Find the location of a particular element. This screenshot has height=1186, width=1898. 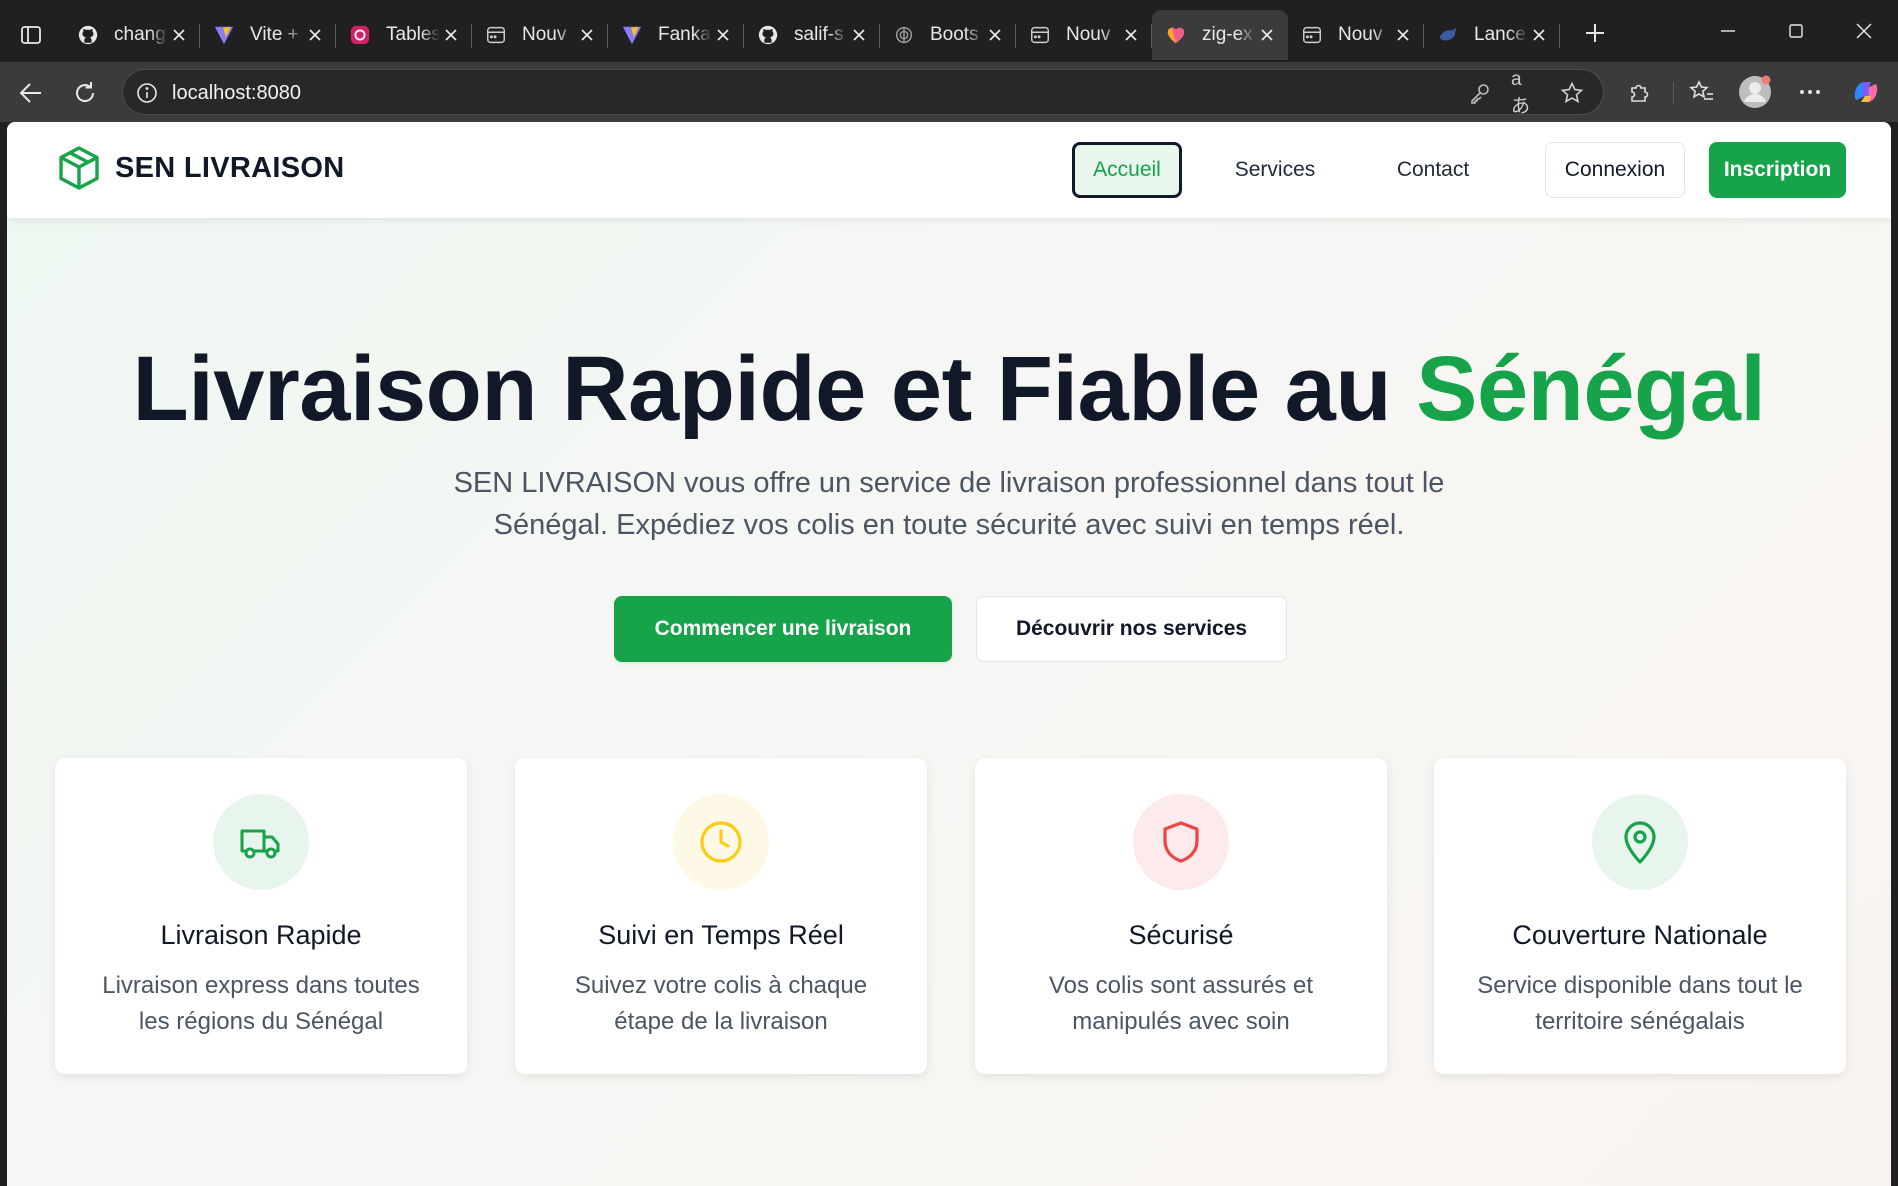

more-icon is located at coordinates (1810, 92).